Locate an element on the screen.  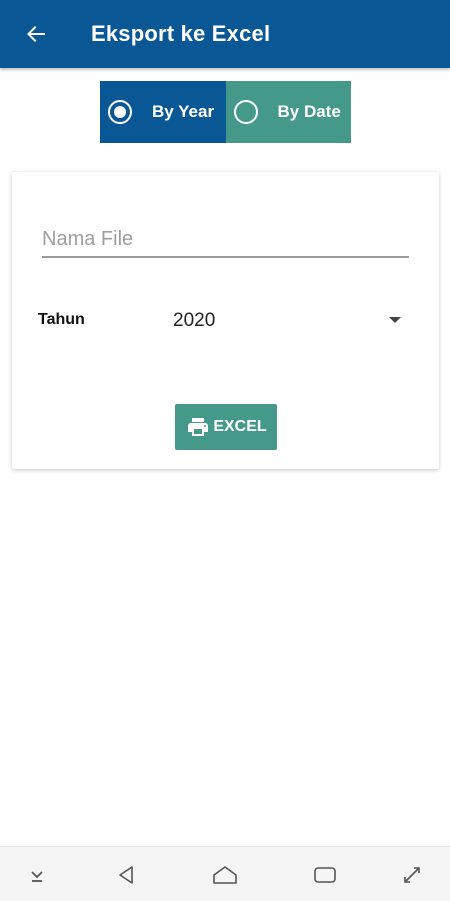
printer-icon is located at coordinates (198, 427).